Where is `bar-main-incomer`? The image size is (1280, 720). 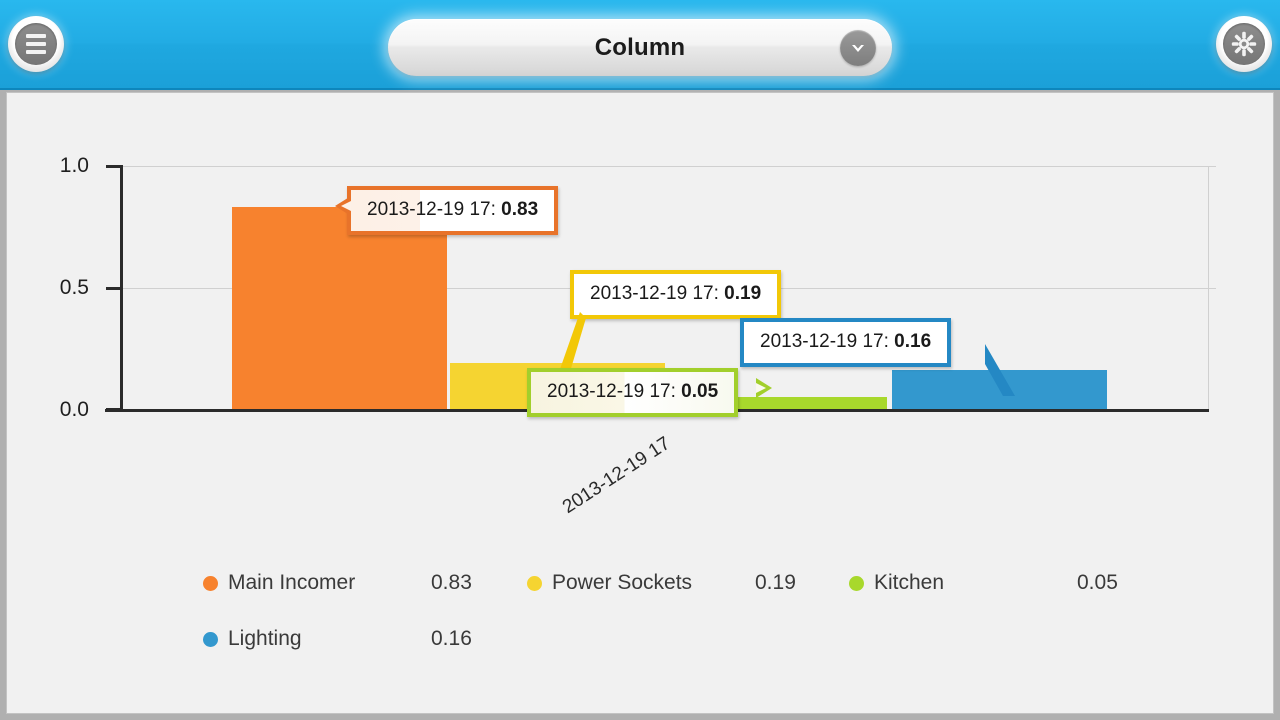 bar-main-incomer is located at coordinates (339, 308).